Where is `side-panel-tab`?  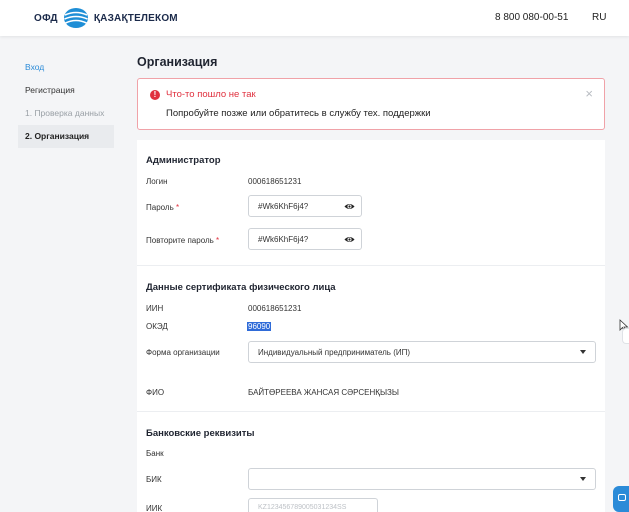 side-panel-tab is located at coordinates (625, 336).